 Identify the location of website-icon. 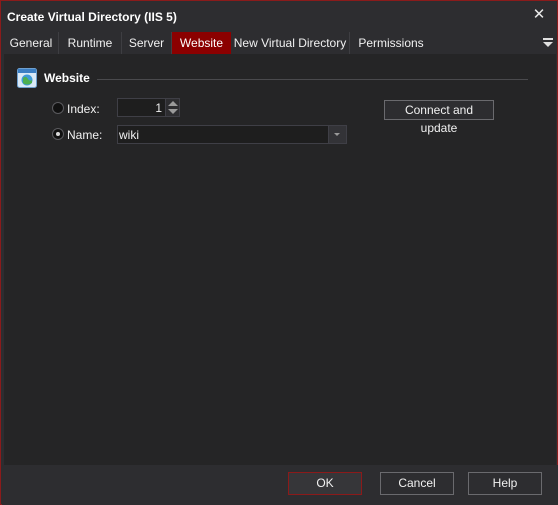
(27, 78).